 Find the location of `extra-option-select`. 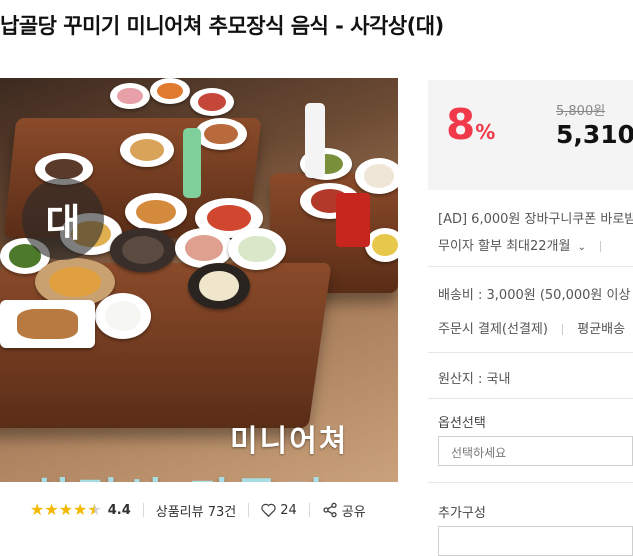

extra-option-select is located at coordinates (535, 541).